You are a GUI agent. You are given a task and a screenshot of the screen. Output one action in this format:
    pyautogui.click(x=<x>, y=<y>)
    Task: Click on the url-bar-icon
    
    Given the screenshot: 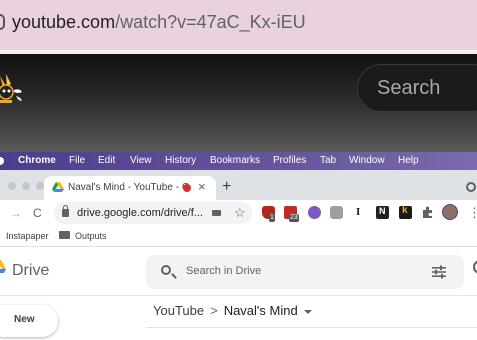 What is the action you would take?
    pyautogui.click(x=2, y=22)
    